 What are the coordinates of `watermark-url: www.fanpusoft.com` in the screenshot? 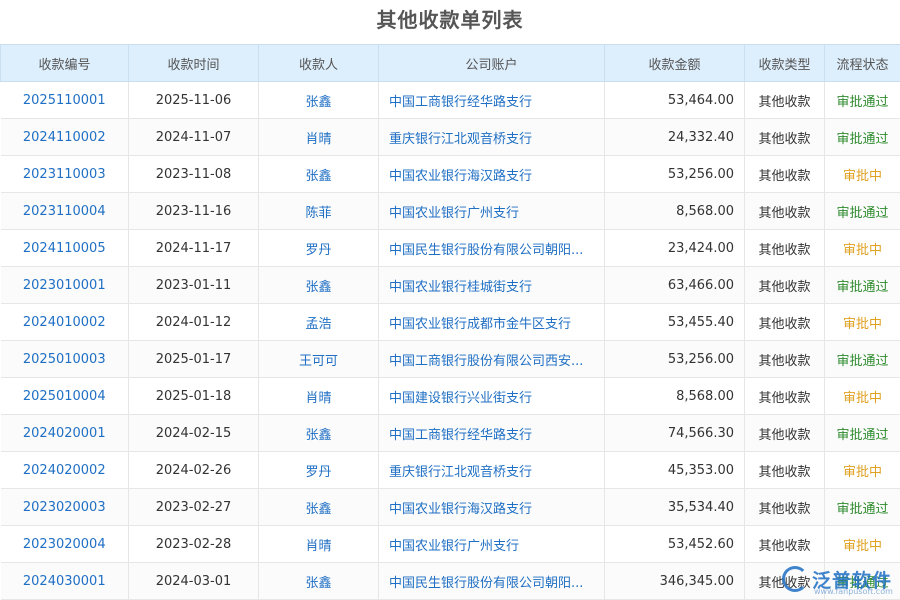 It's located at (853, 591).